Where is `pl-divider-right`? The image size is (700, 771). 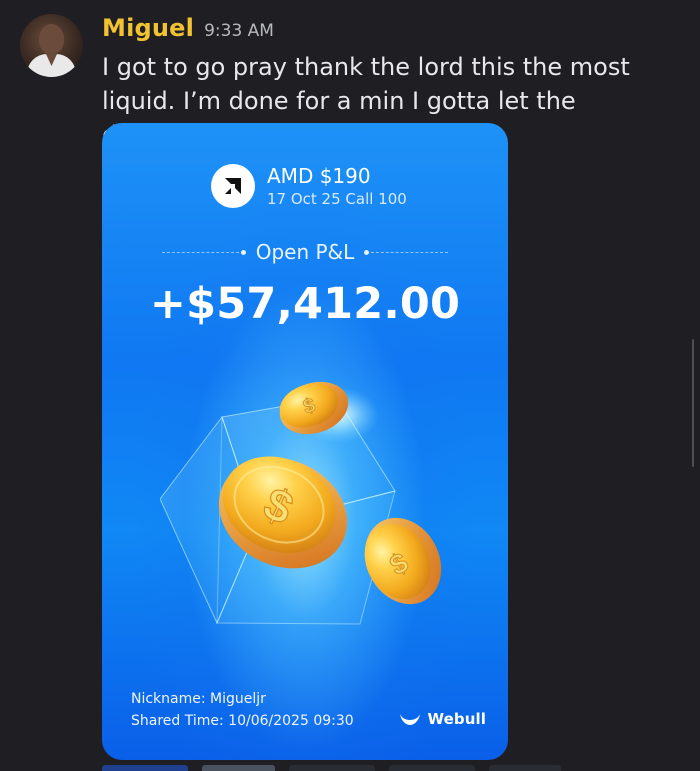
pl-divider-right is located at coordinates (406, 252).